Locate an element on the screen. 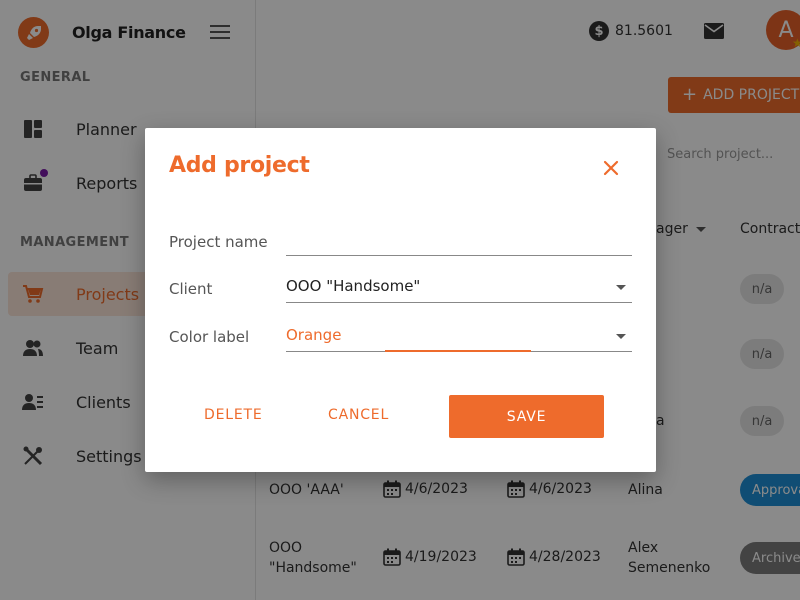 This screenshot has width=800, height=600. save-button: SAVE is located at coordinates (526, 416).